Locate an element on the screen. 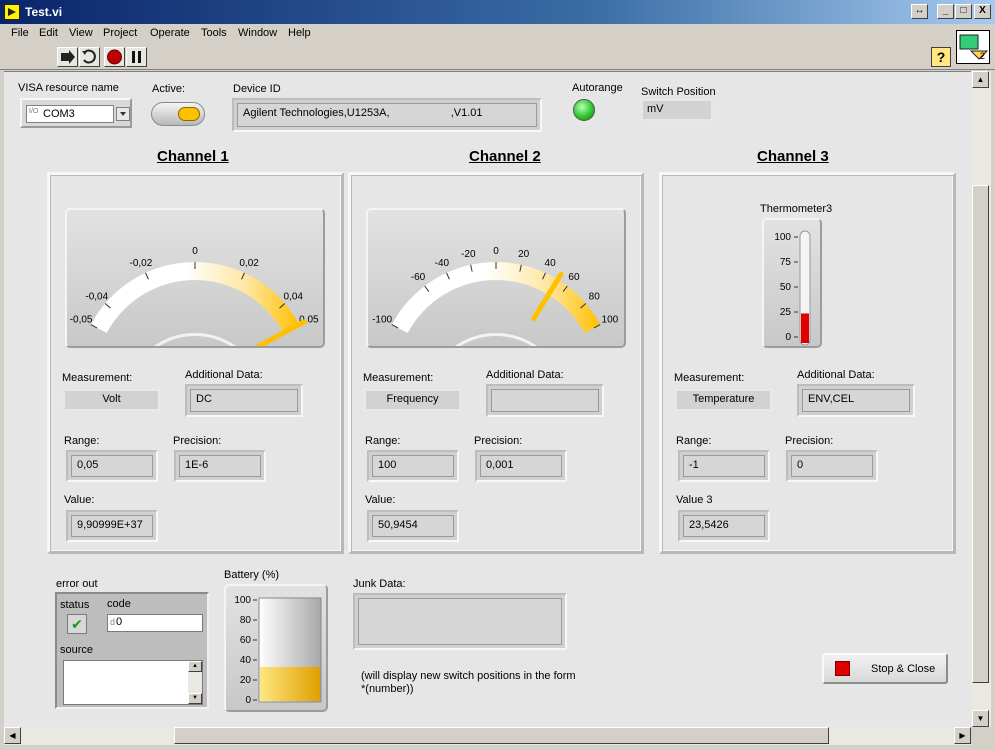 The height and width of the screenshot is (750, 995). channel-3-range-label: Range: is located at coordinates (694, 441).